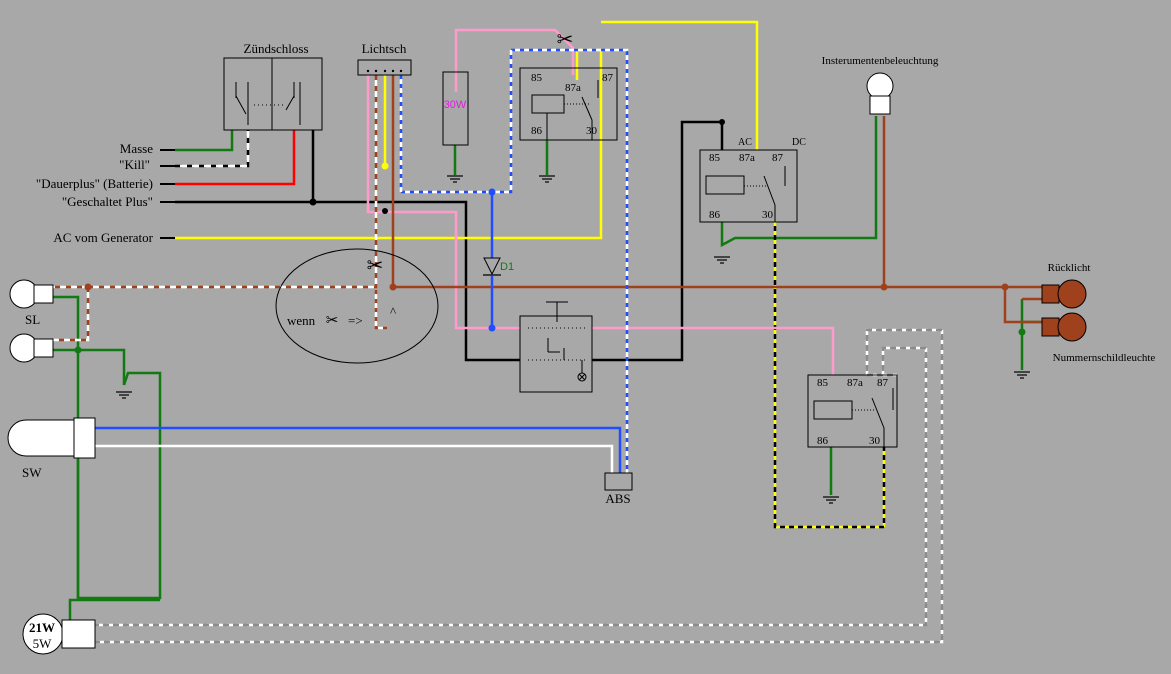  I want to click on relay-3: 85 87a 87 86 30, so click(852, 411).